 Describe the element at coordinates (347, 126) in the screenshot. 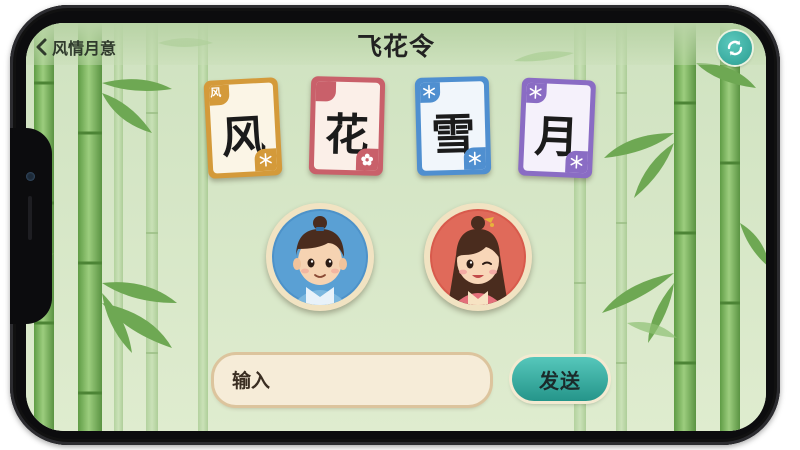

I see `card-hua: 花` at that location.